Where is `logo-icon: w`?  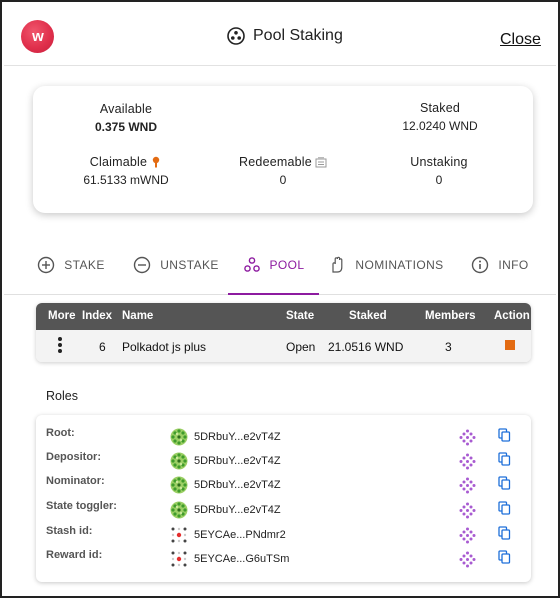 logo-icon: w is located at coordinates (37, 36).